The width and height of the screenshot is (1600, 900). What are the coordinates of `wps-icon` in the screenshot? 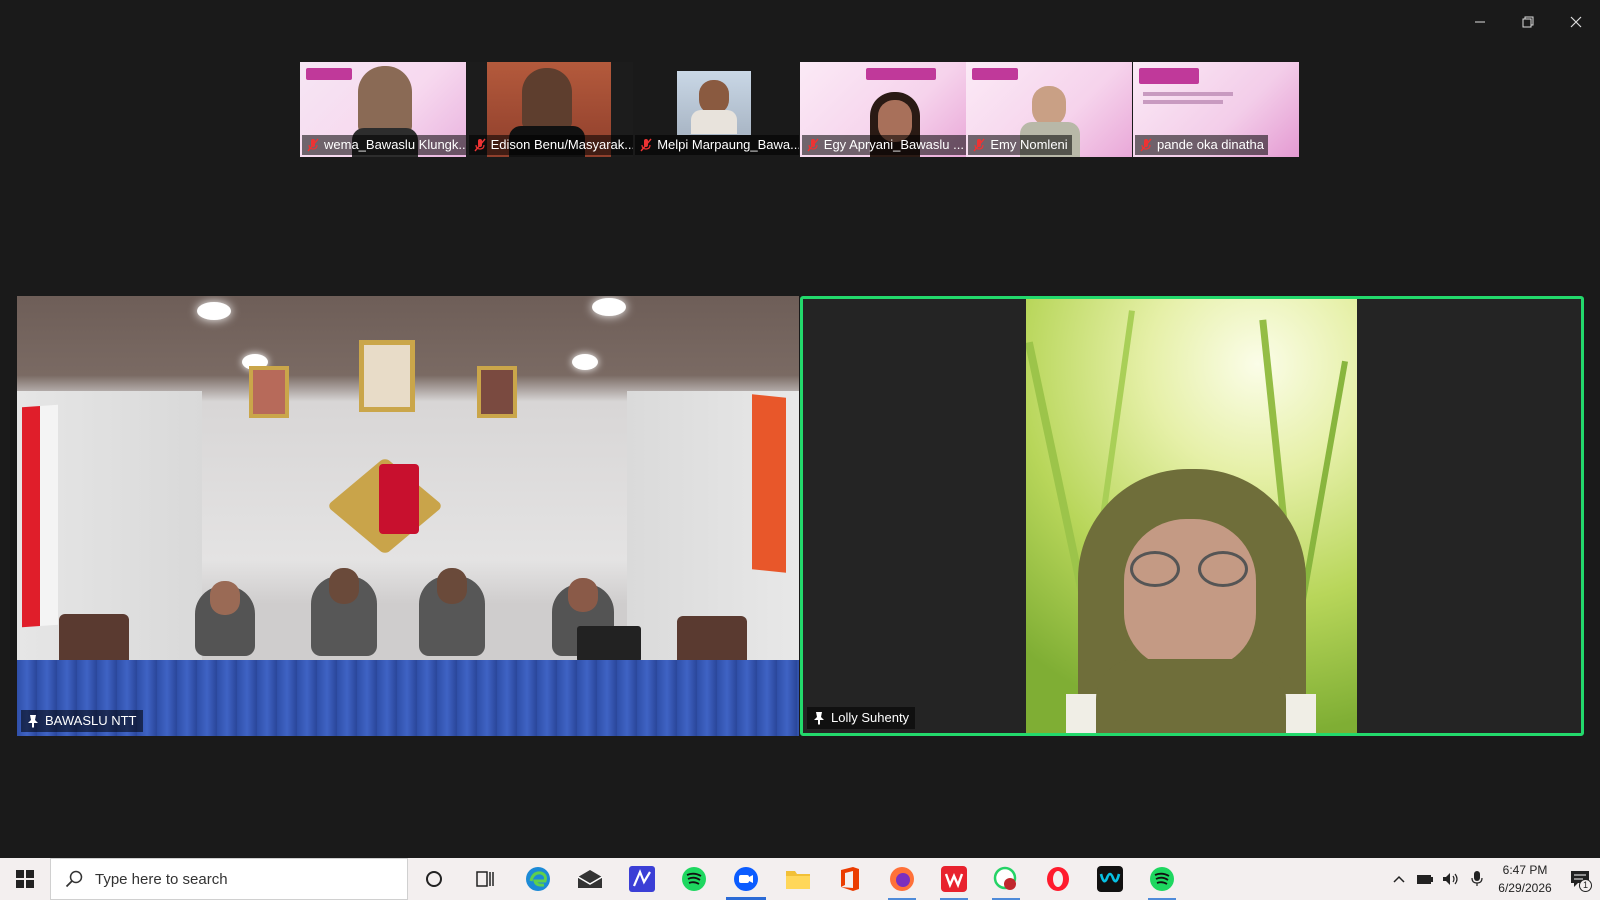 It's located at (954, 879).